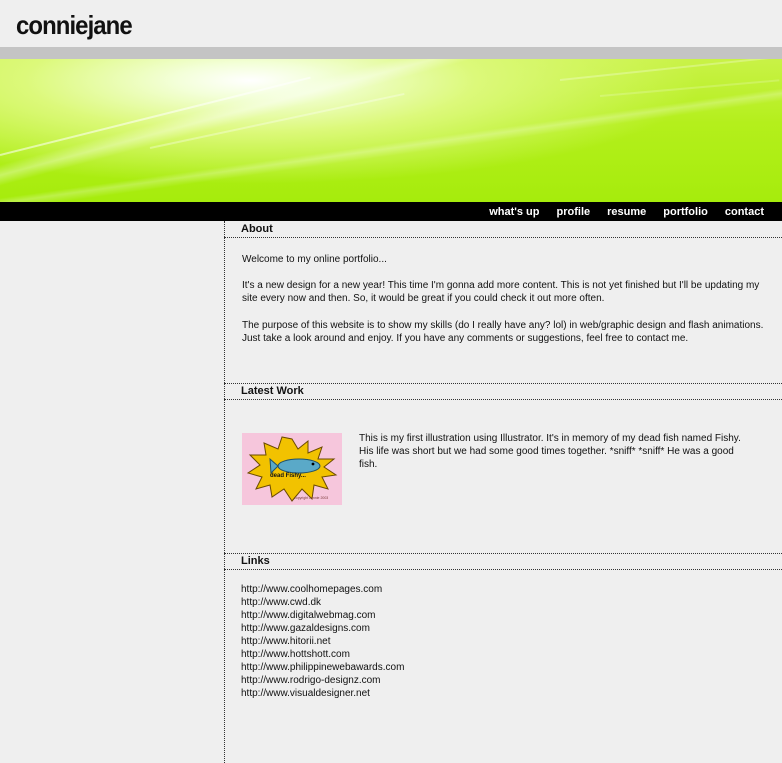 The height and width of the screenshot is (763, 782). Describe the element at coordinates (255, 561) in the screenshot. I see `links-title: Links` at that location.